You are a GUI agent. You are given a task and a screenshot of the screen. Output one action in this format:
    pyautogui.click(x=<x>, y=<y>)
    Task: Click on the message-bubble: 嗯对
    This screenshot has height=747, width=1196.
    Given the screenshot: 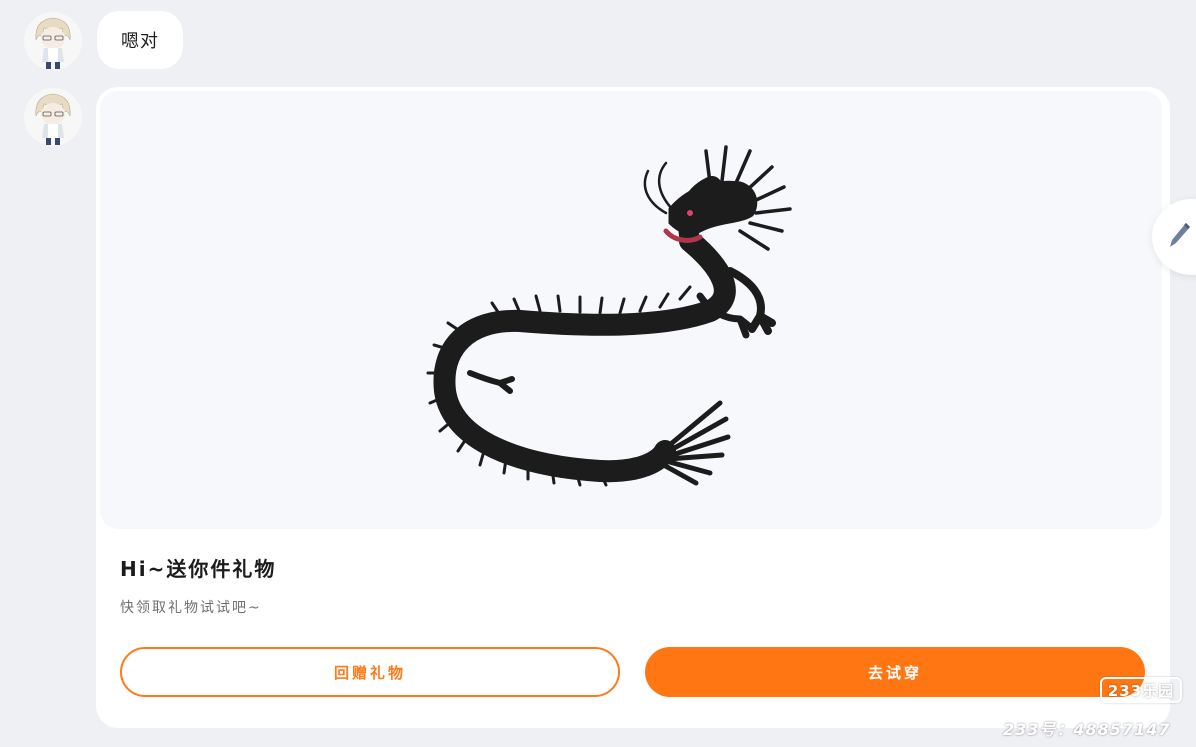 What is the action you would take?
    pyautogui.click(x=140, y=40)
    